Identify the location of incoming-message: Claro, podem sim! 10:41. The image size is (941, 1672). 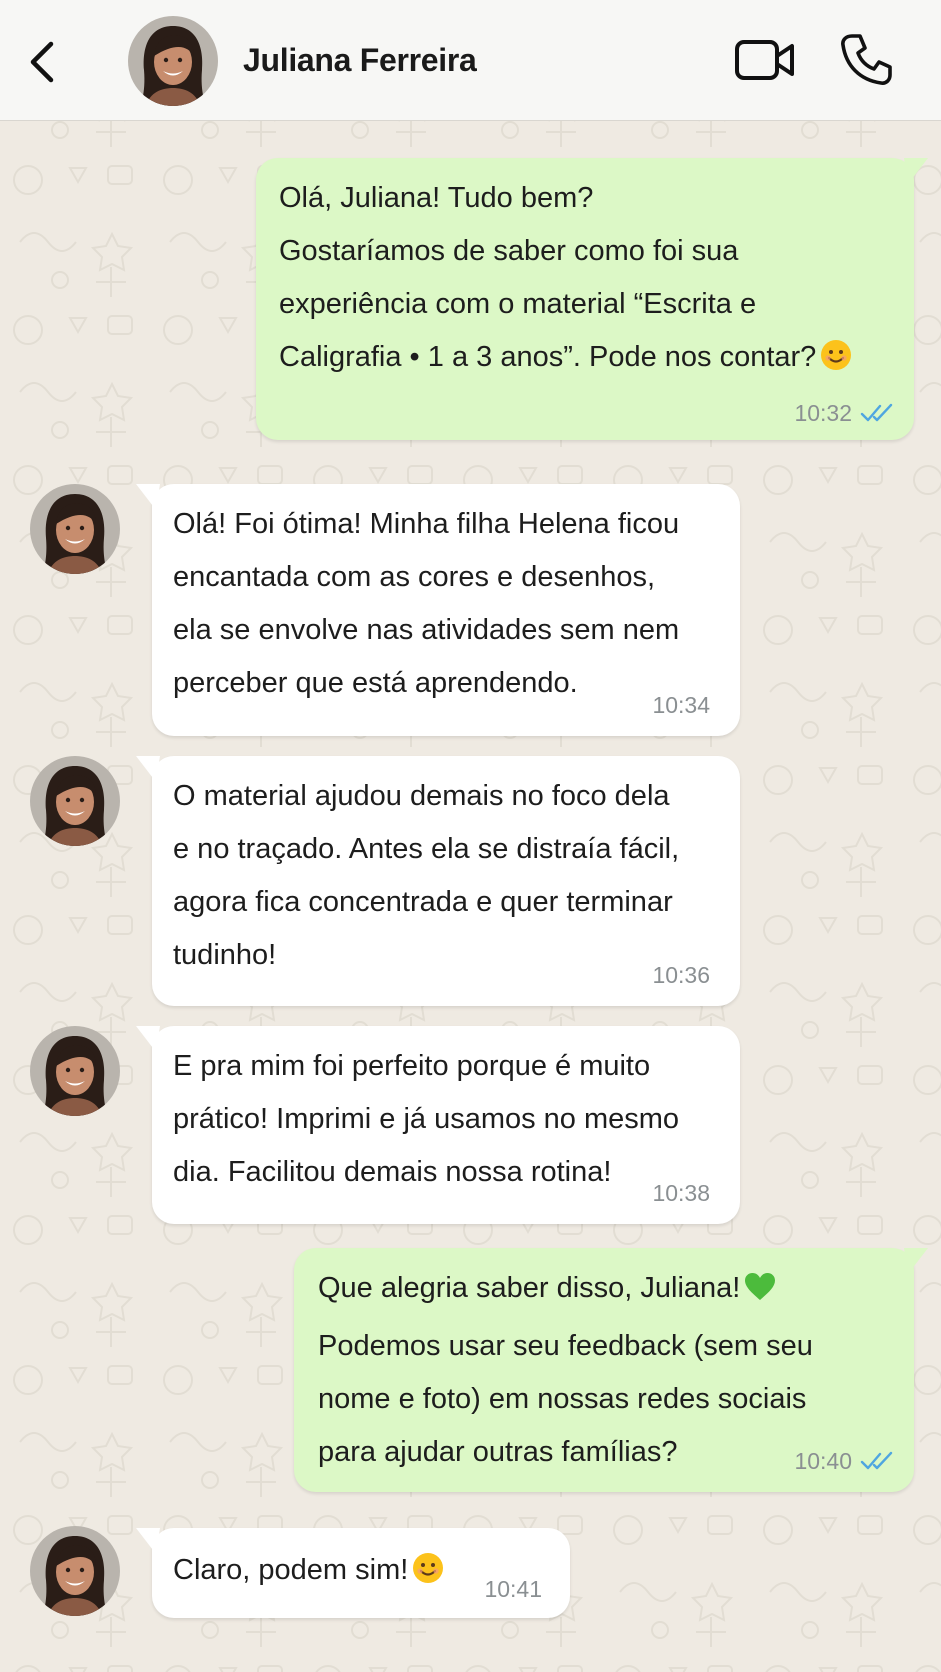
(353, 1573).